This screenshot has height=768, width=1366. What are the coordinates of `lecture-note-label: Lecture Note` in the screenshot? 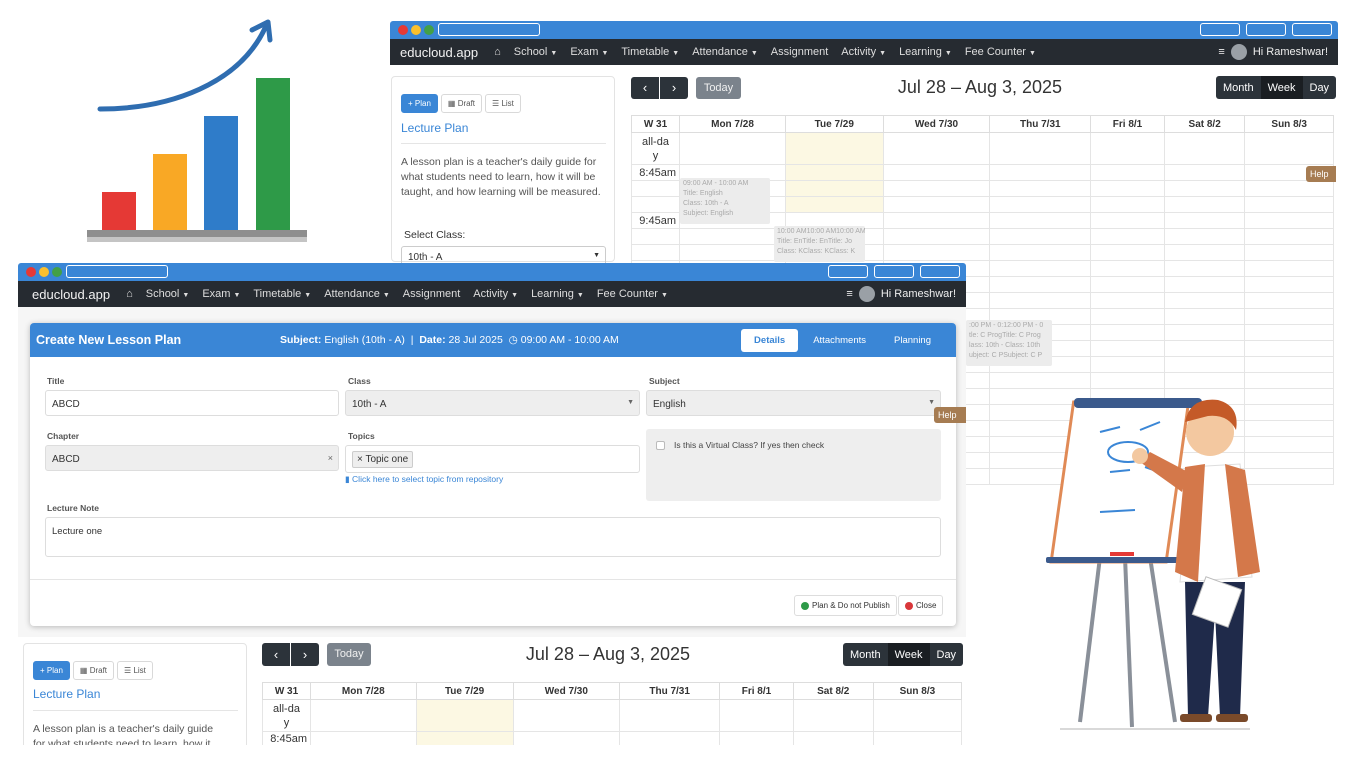 It's located at (73, 508).